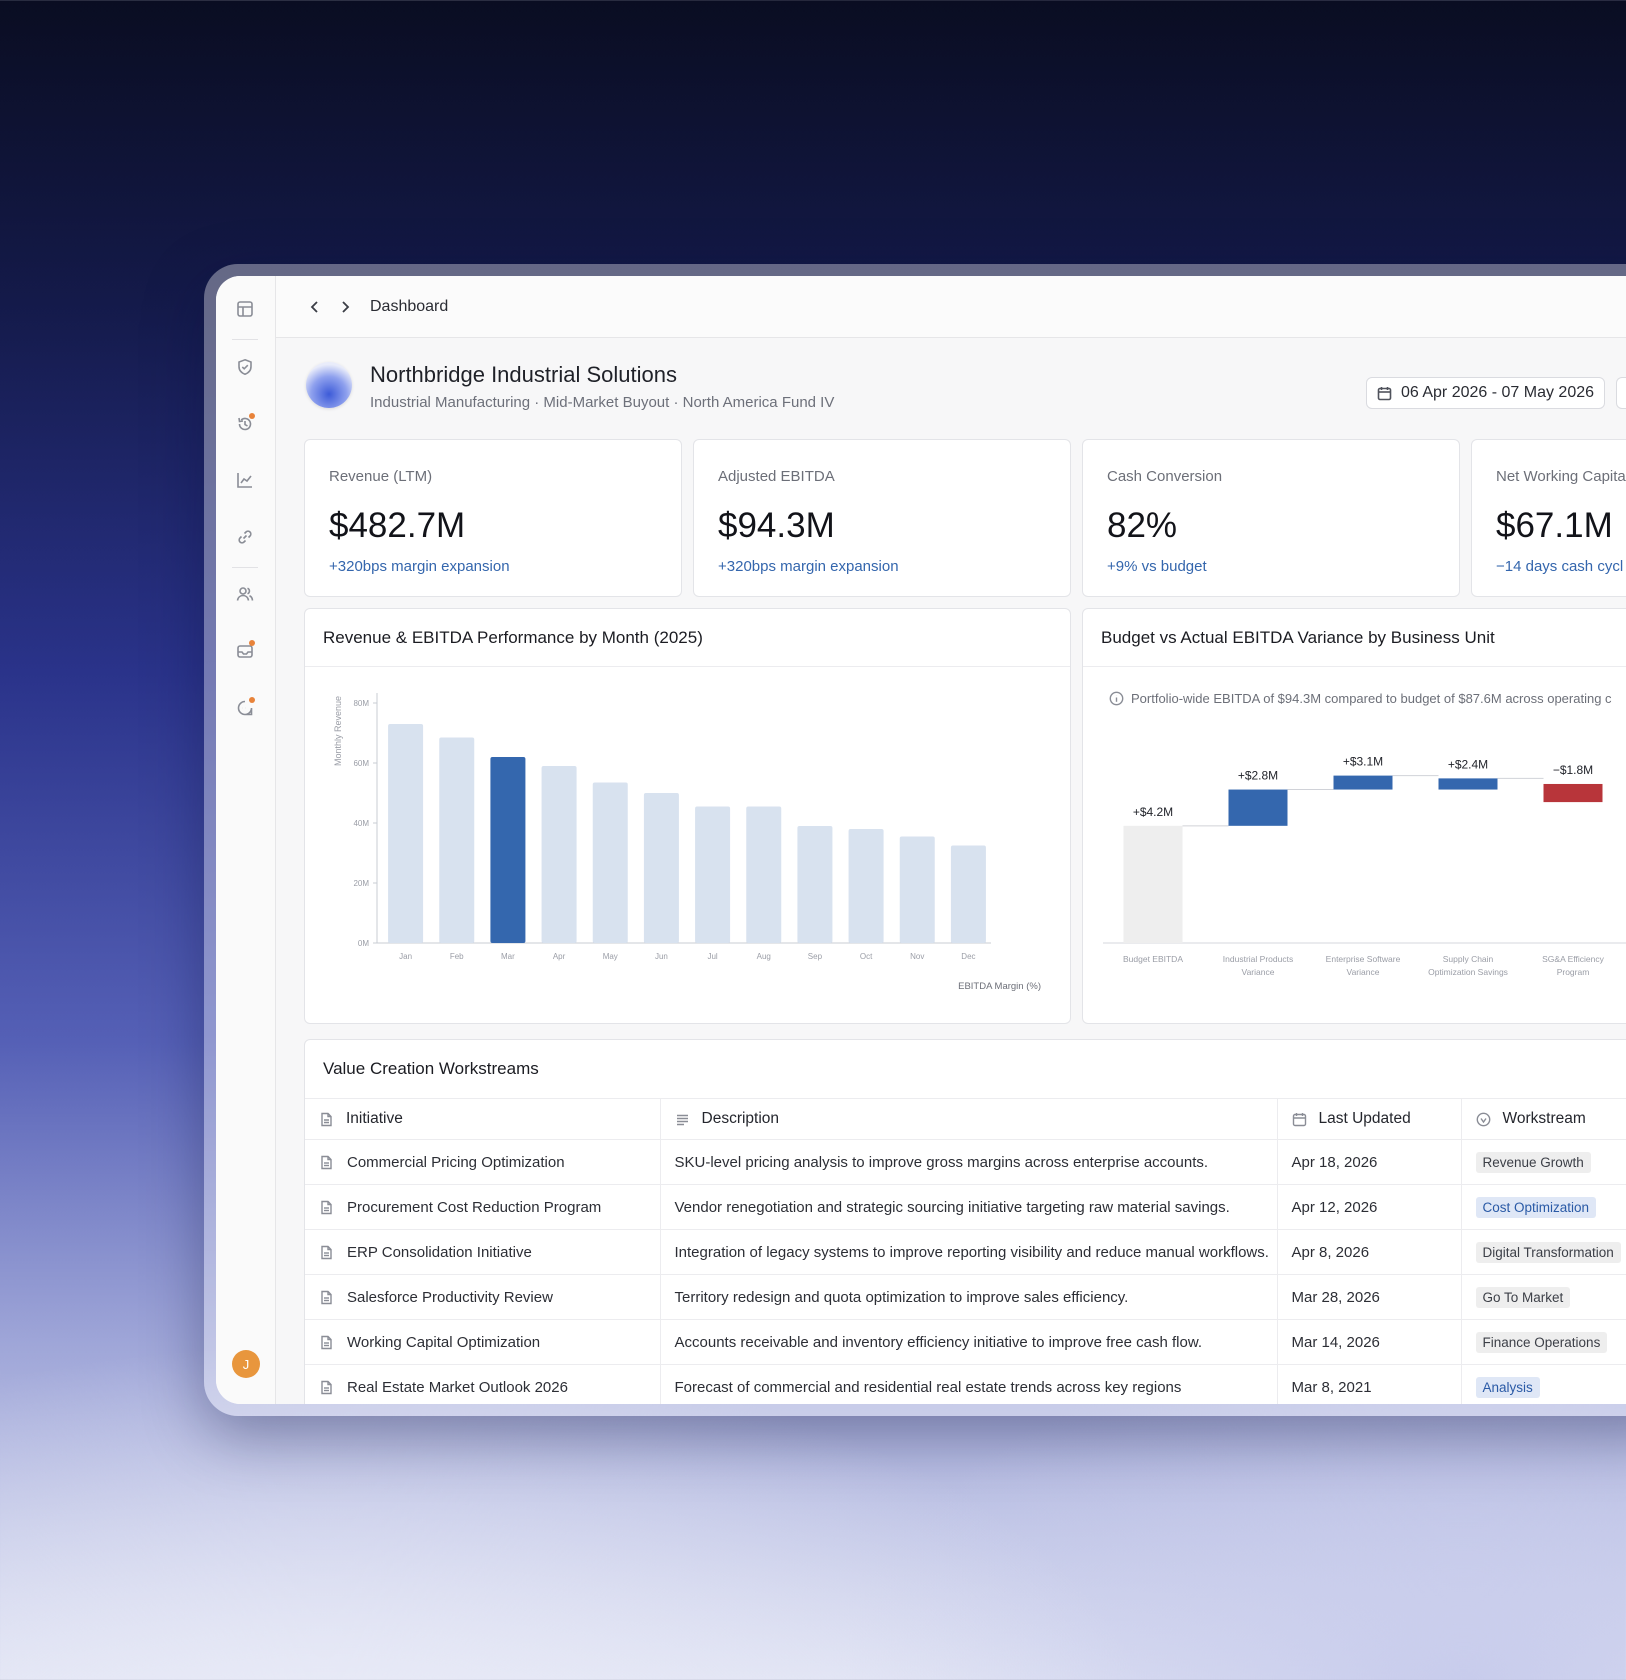 The width and height of the screenshot is (1626, 1680). Describe the element at coordinates (245, 367) in the screenshot. I see `shield-check-icon` at that location.